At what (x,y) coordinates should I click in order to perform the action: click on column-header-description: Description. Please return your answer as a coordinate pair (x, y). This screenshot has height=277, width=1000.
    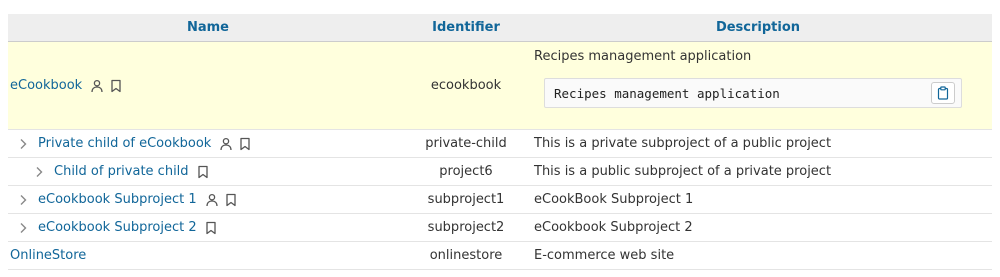
    Looking at the image, I should click on (758, 28).